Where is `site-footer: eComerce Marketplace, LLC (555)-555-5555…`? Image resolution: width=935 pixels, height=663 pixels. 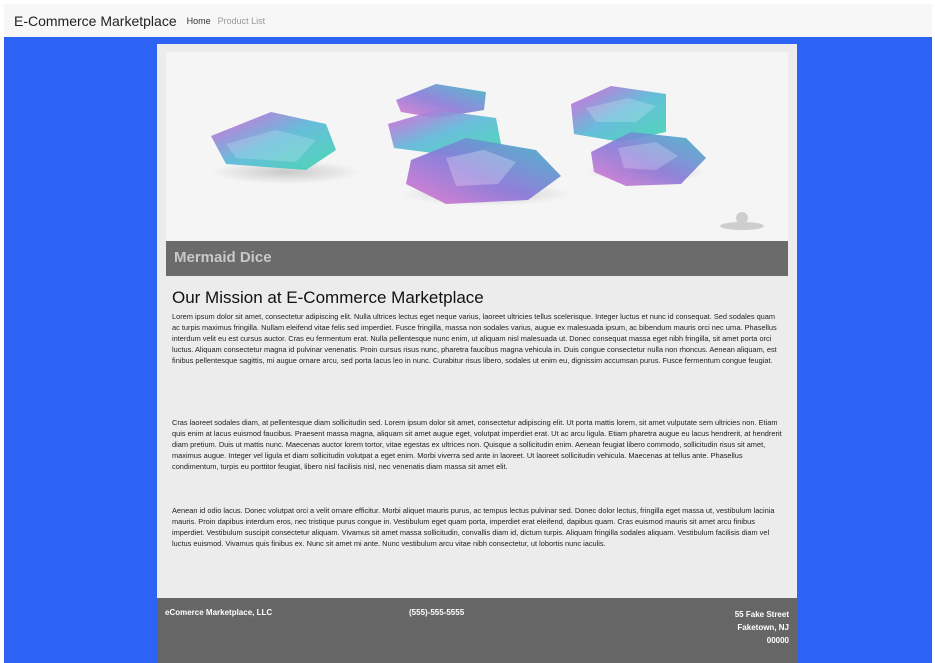
site-footer: eComerce Marketplace, LLC (555)-555-5555… is located at coordinates (477, 630).